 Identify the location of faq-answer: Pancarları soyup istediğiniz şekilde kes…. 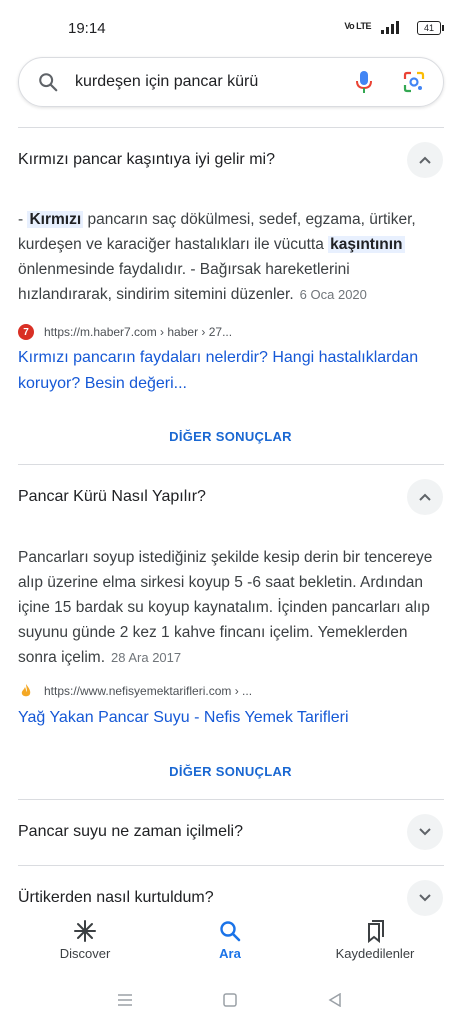
(225, 607).